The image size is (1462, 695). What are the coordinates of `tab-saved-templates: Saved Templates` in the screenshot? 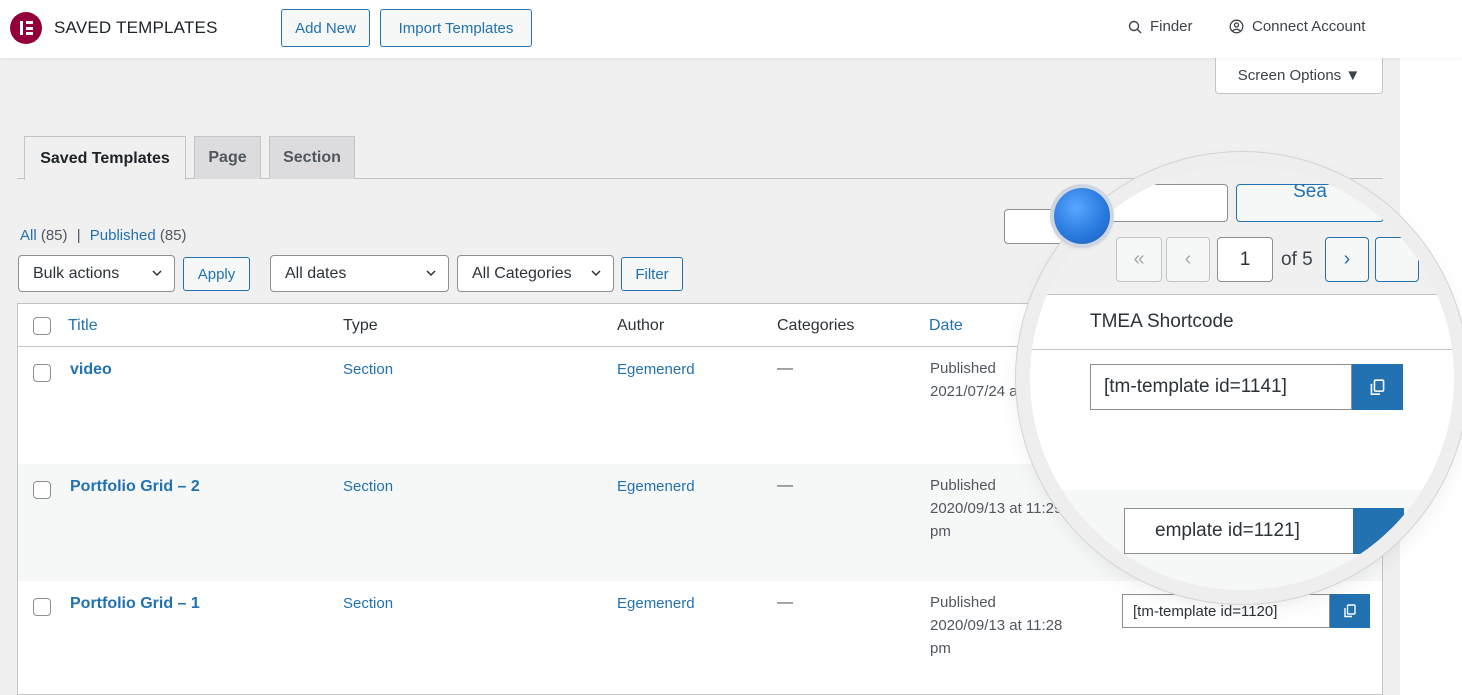 It's located at (105, 158).